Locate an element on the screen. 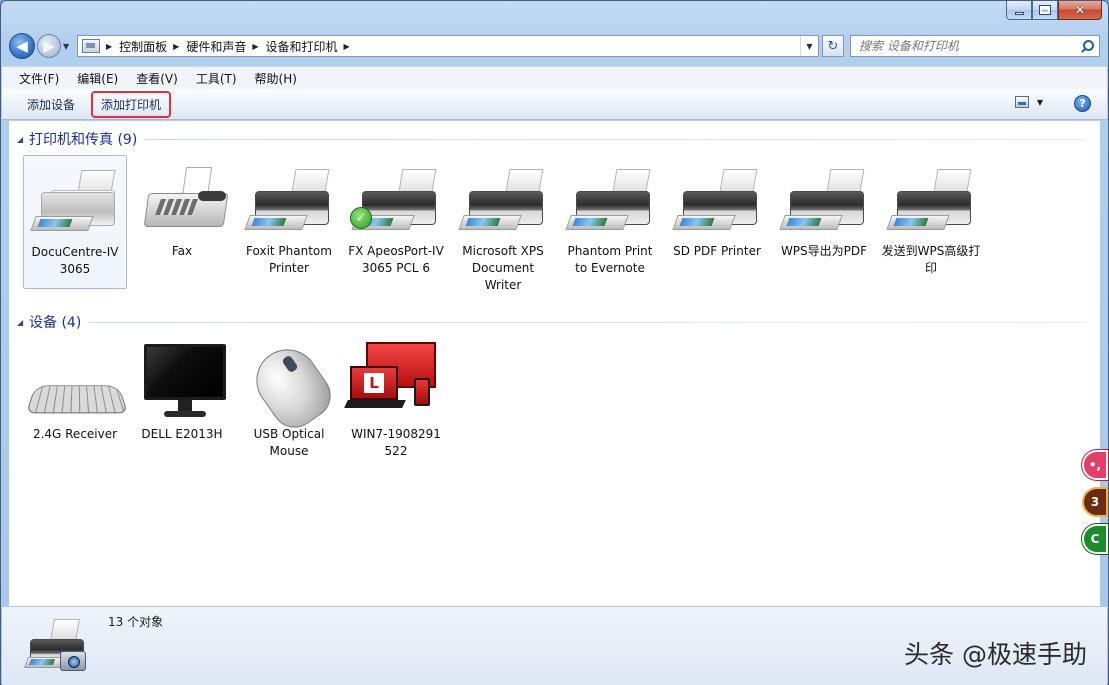 This screenshot has height=685, width=1109. printer-label: Foxit Phantom Printer is located at coordinates (289, 259).